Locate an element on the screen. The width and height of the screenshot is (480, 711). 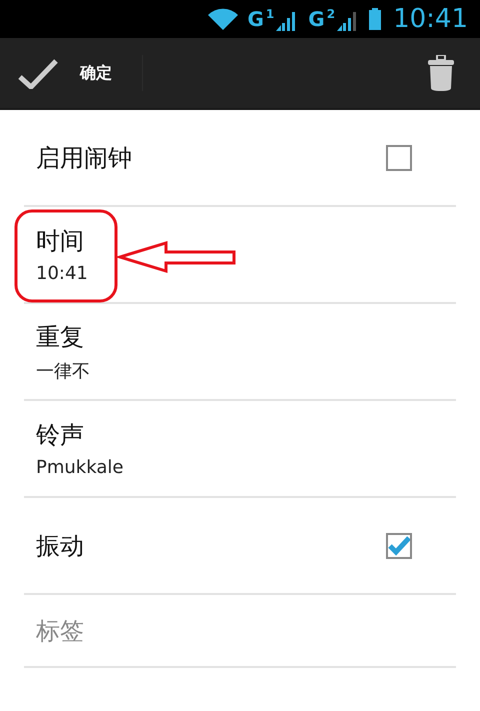
setting-label: 振动 is located at coordinates (60, 546).